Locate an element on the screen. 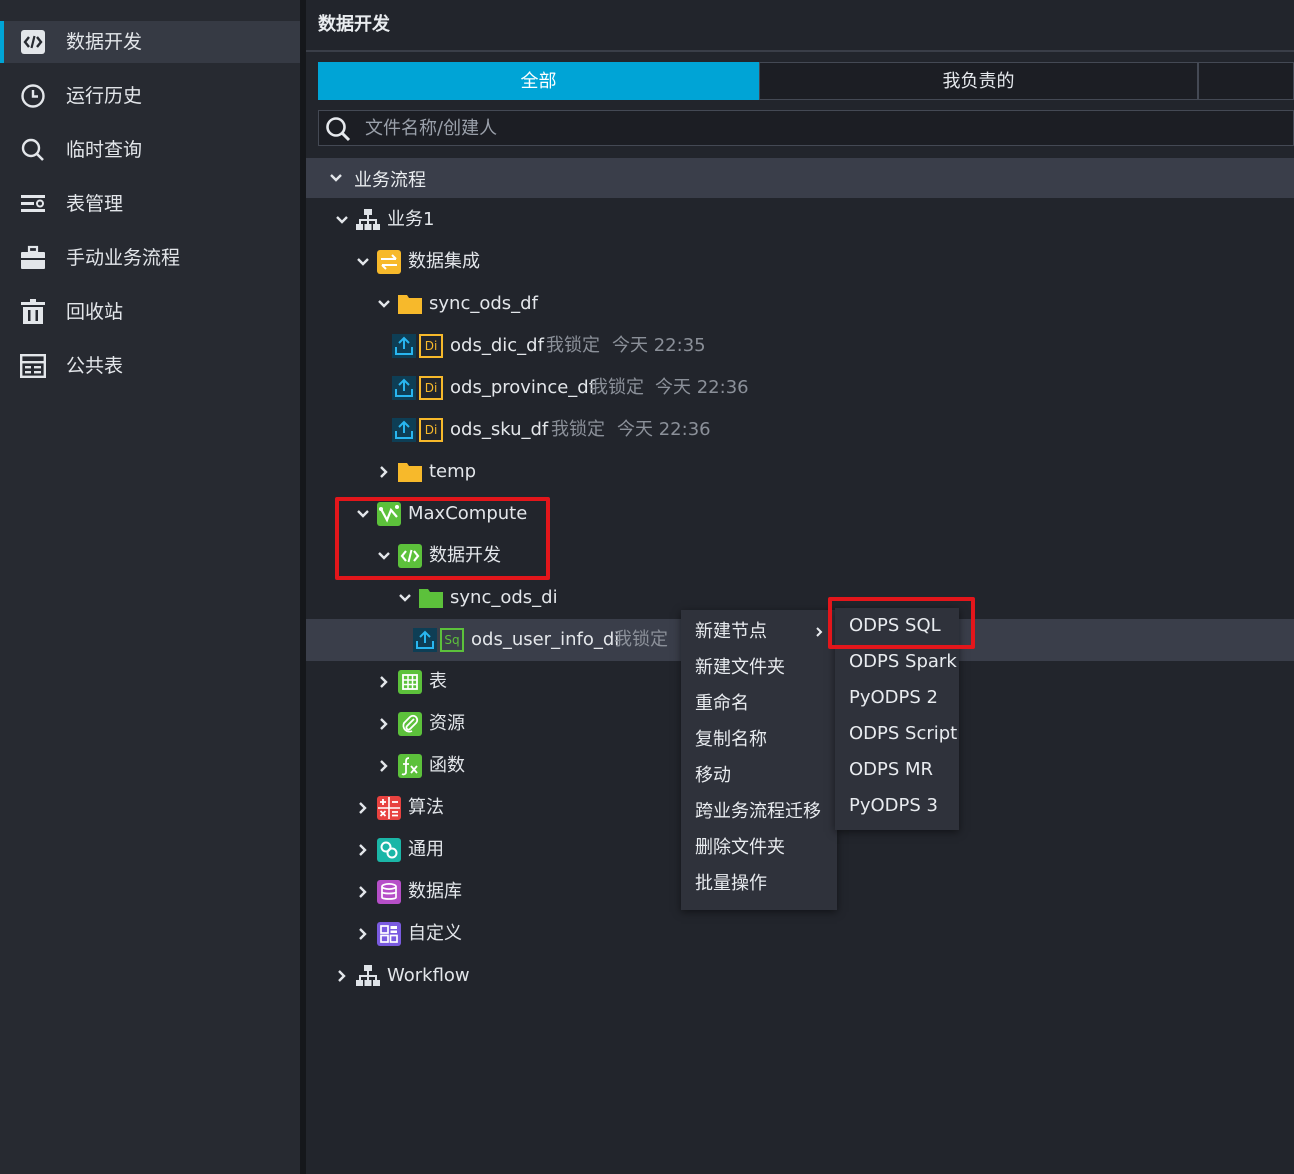 This screenshot has height=1174, width=1294. filter-tabs: 全部 我负责的 is located at coordinates (806, 81).